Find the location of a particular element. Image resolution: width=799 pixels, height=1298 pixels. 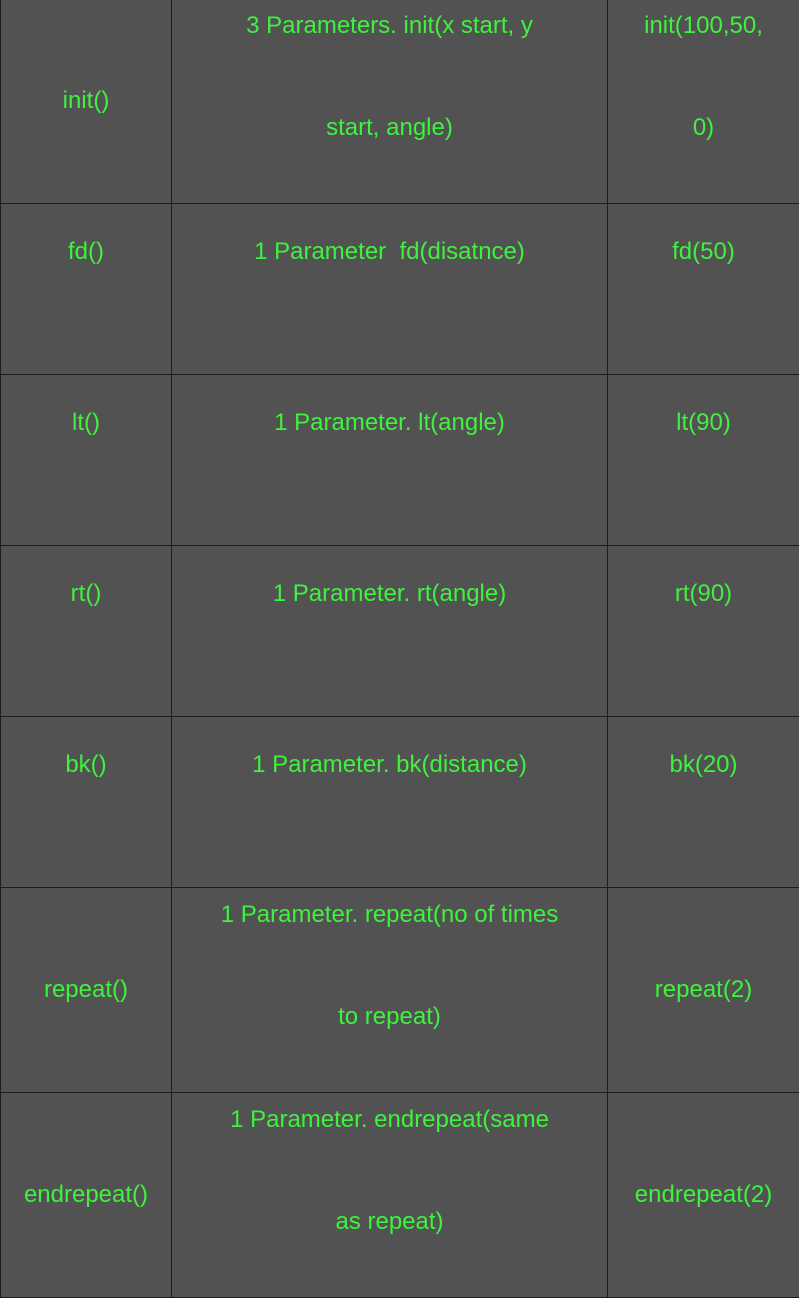

example-text: init(100,50, 0) is located at coordinates (703, 89).